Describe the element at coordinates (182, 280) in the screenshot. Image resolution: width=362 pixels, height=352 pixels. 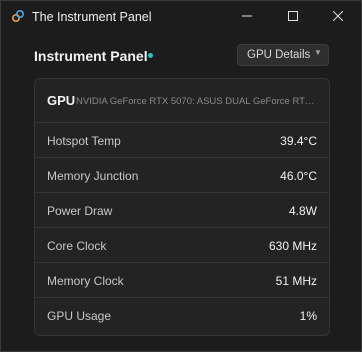
I see `metric-row: Memory Clock 51 MHz` at that location.